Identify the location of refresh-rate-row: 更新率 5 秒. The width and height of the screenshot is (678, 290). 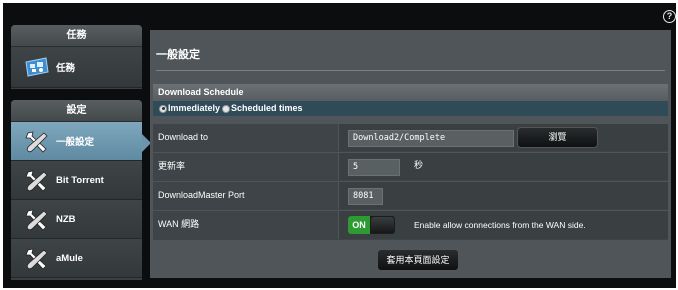
(410, 167).